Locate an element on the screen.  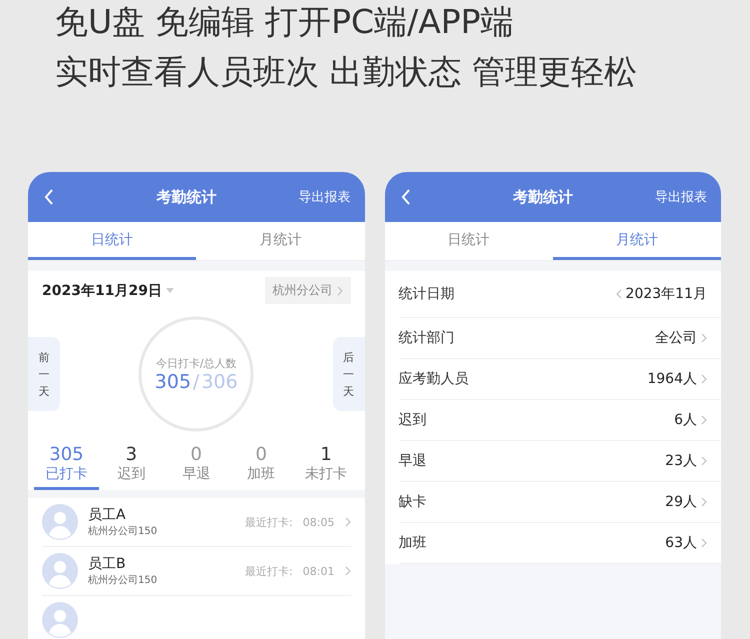
row-label: 统计日期 is located at coordinates (426, 294).